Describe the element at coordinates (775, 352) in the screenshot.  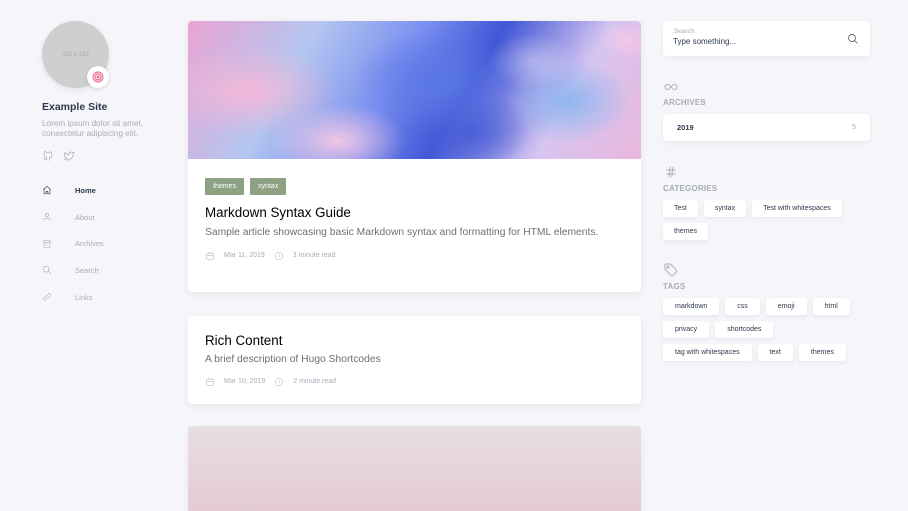
I see `tag-chip: text` at that location.